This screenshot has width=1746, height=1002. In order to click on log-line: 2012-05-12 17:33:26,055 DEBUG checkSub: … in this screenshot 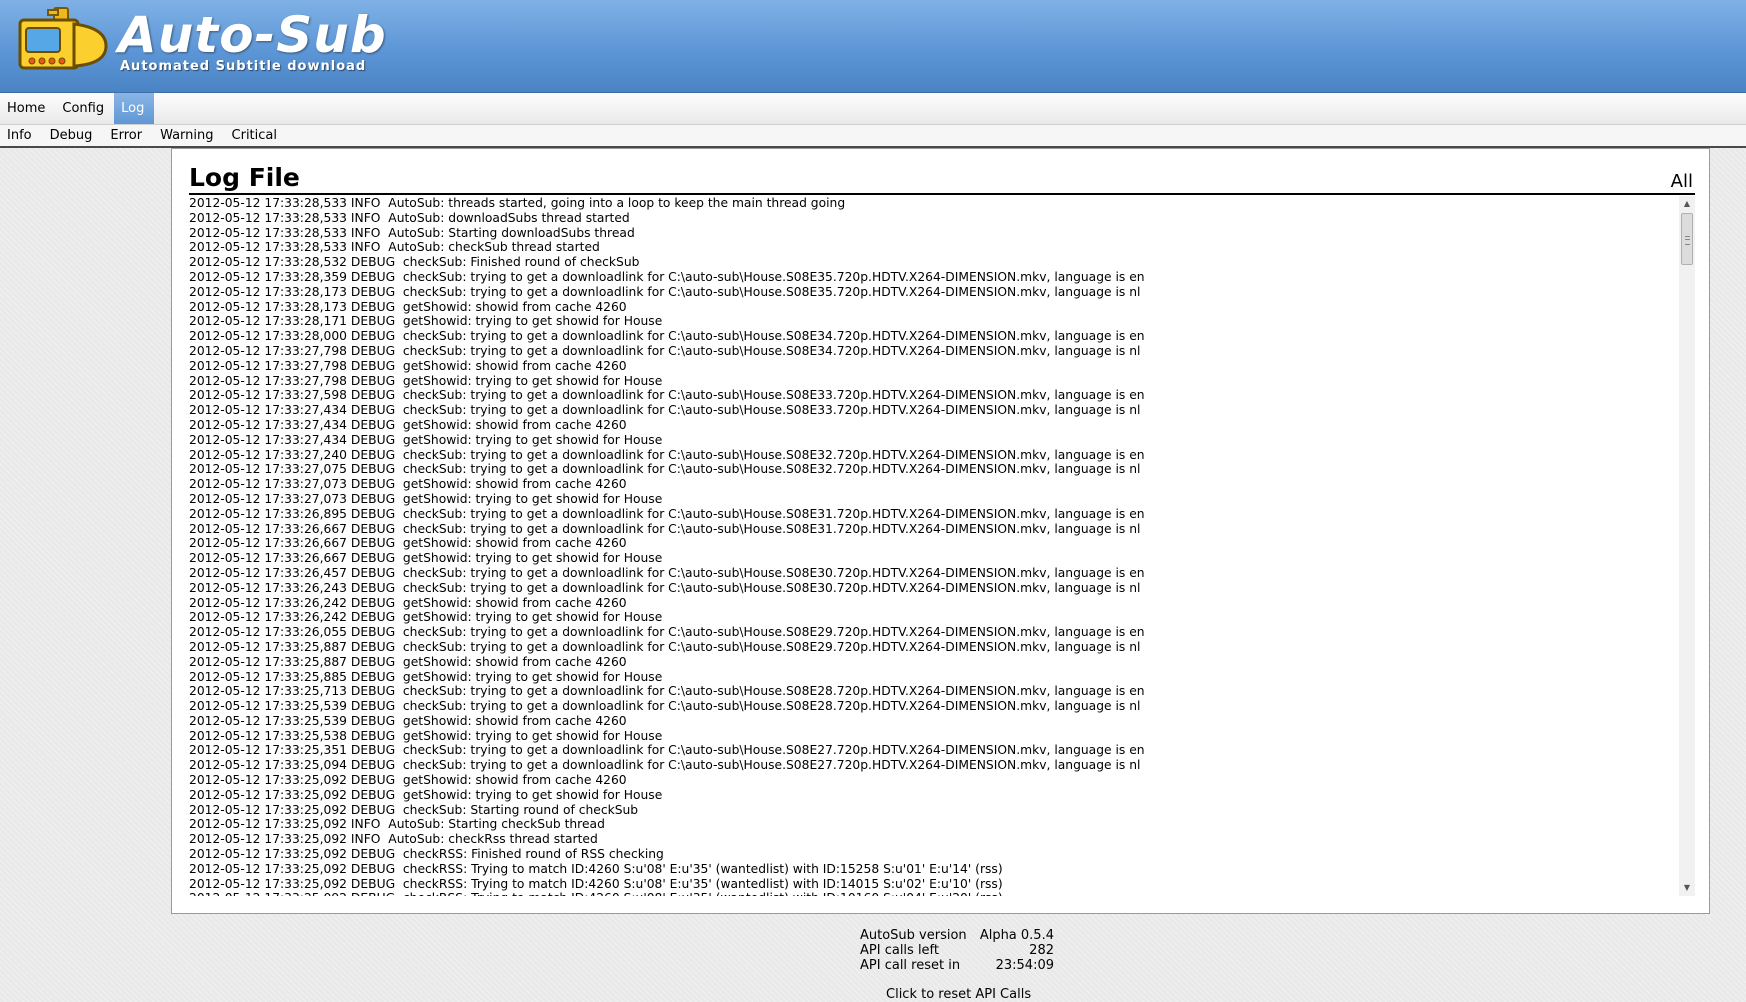, I will do `click(667, 632)`.